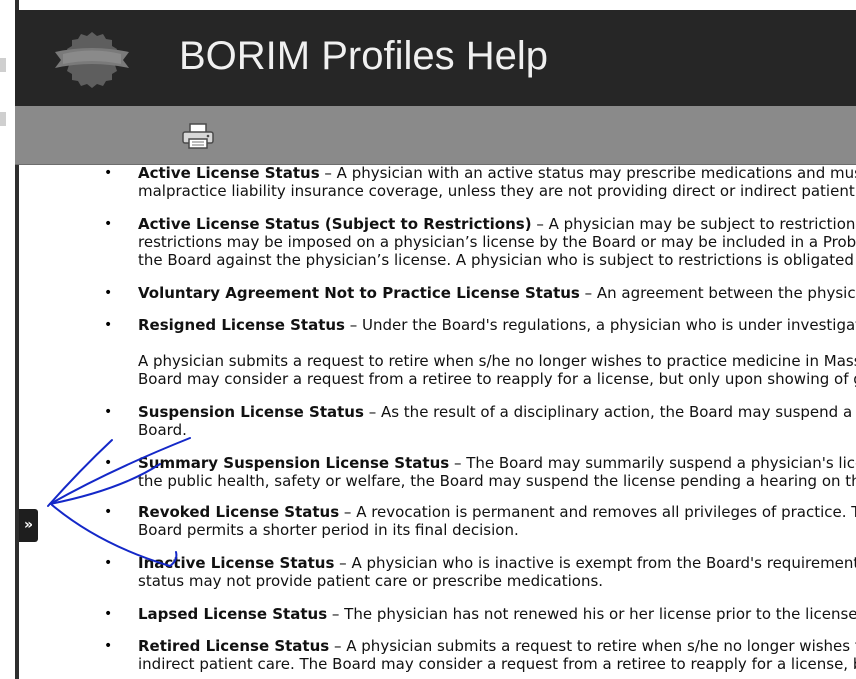  What do you see at coordinates (198, 136) in the screenshot?
I see `printer-icon` at bounding box center [198, 136].